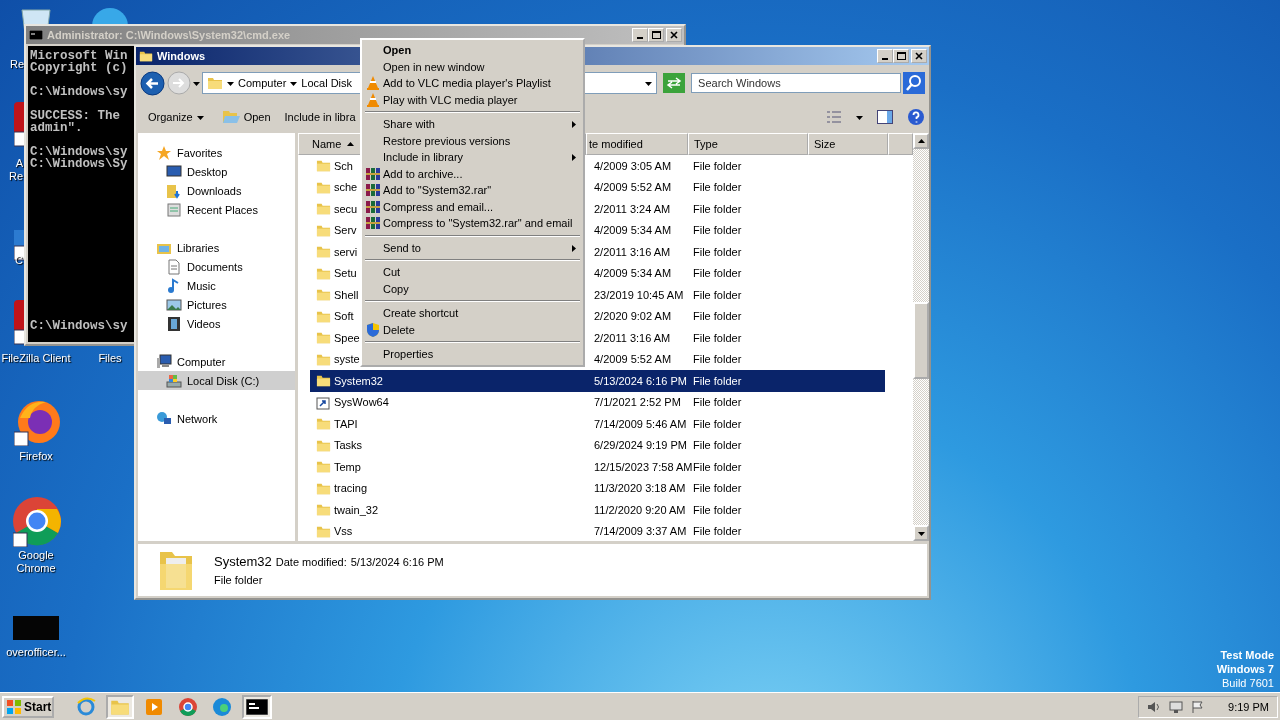 The height and width of the screenshot is (720, 1280). Describe the element at coordinates (14, 64) in the screenshot. I see `desktop-icon-label: Re` at that location.